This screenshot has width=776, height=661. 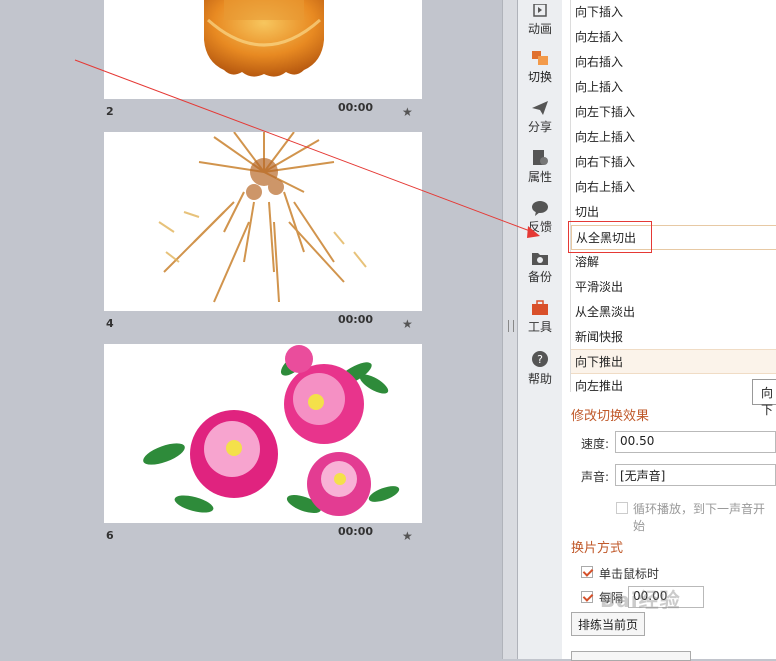 What do you see at coordinates (540, 259) in the screenshot?
I see `backup-icon` at bounding box center [540, 259].